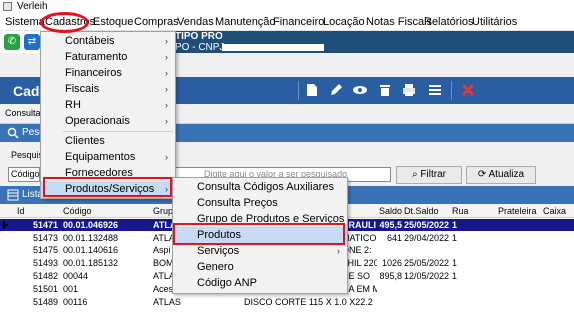 This screenshot has height=312, width=574. I want to click on menu-item-clientes: Clientes, so click(108, 141).